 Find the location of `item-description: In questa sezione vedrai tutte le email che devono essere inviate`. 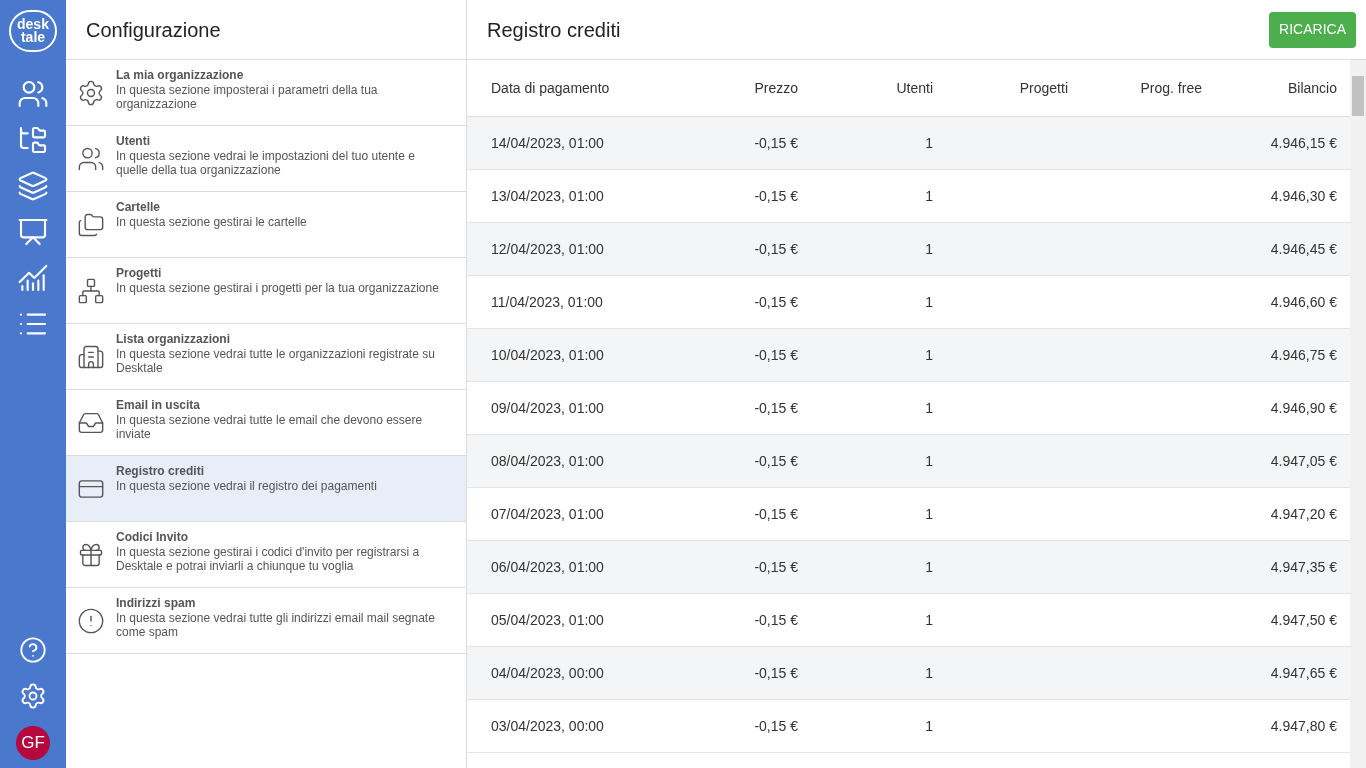

item-description: In questa sezione vedrai tutte le email che devono essere inviate is located at coordinates (270, 427).